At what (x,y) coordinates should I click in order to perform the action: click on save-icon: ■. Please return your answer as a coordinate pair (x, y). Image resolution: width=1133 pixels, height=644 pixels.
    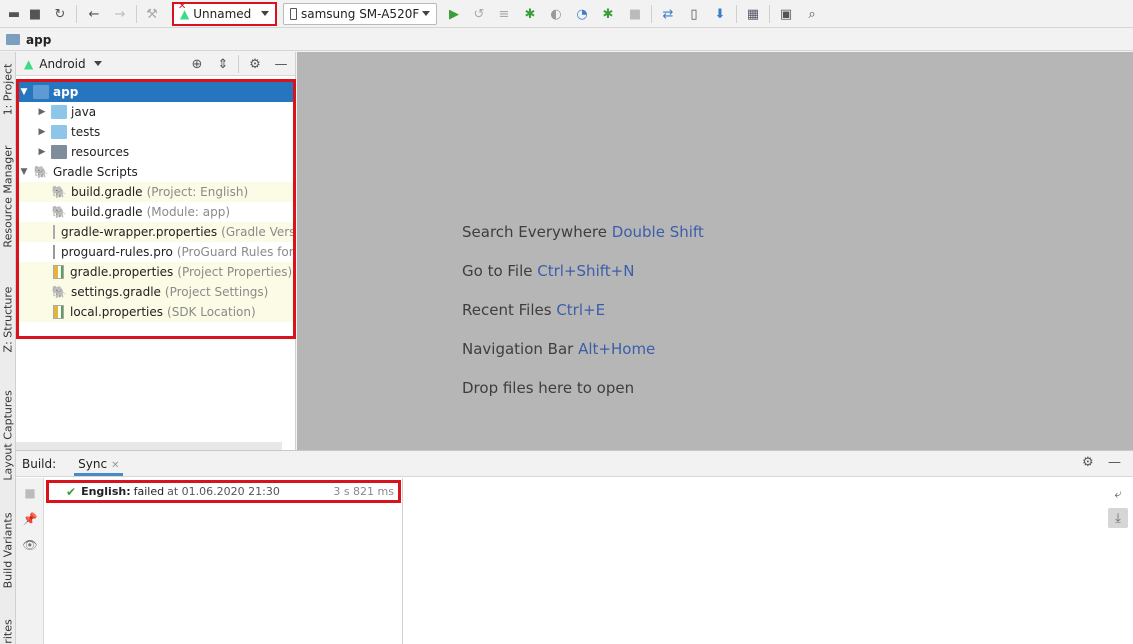
    Looking at the image, I should click on (35, 14).